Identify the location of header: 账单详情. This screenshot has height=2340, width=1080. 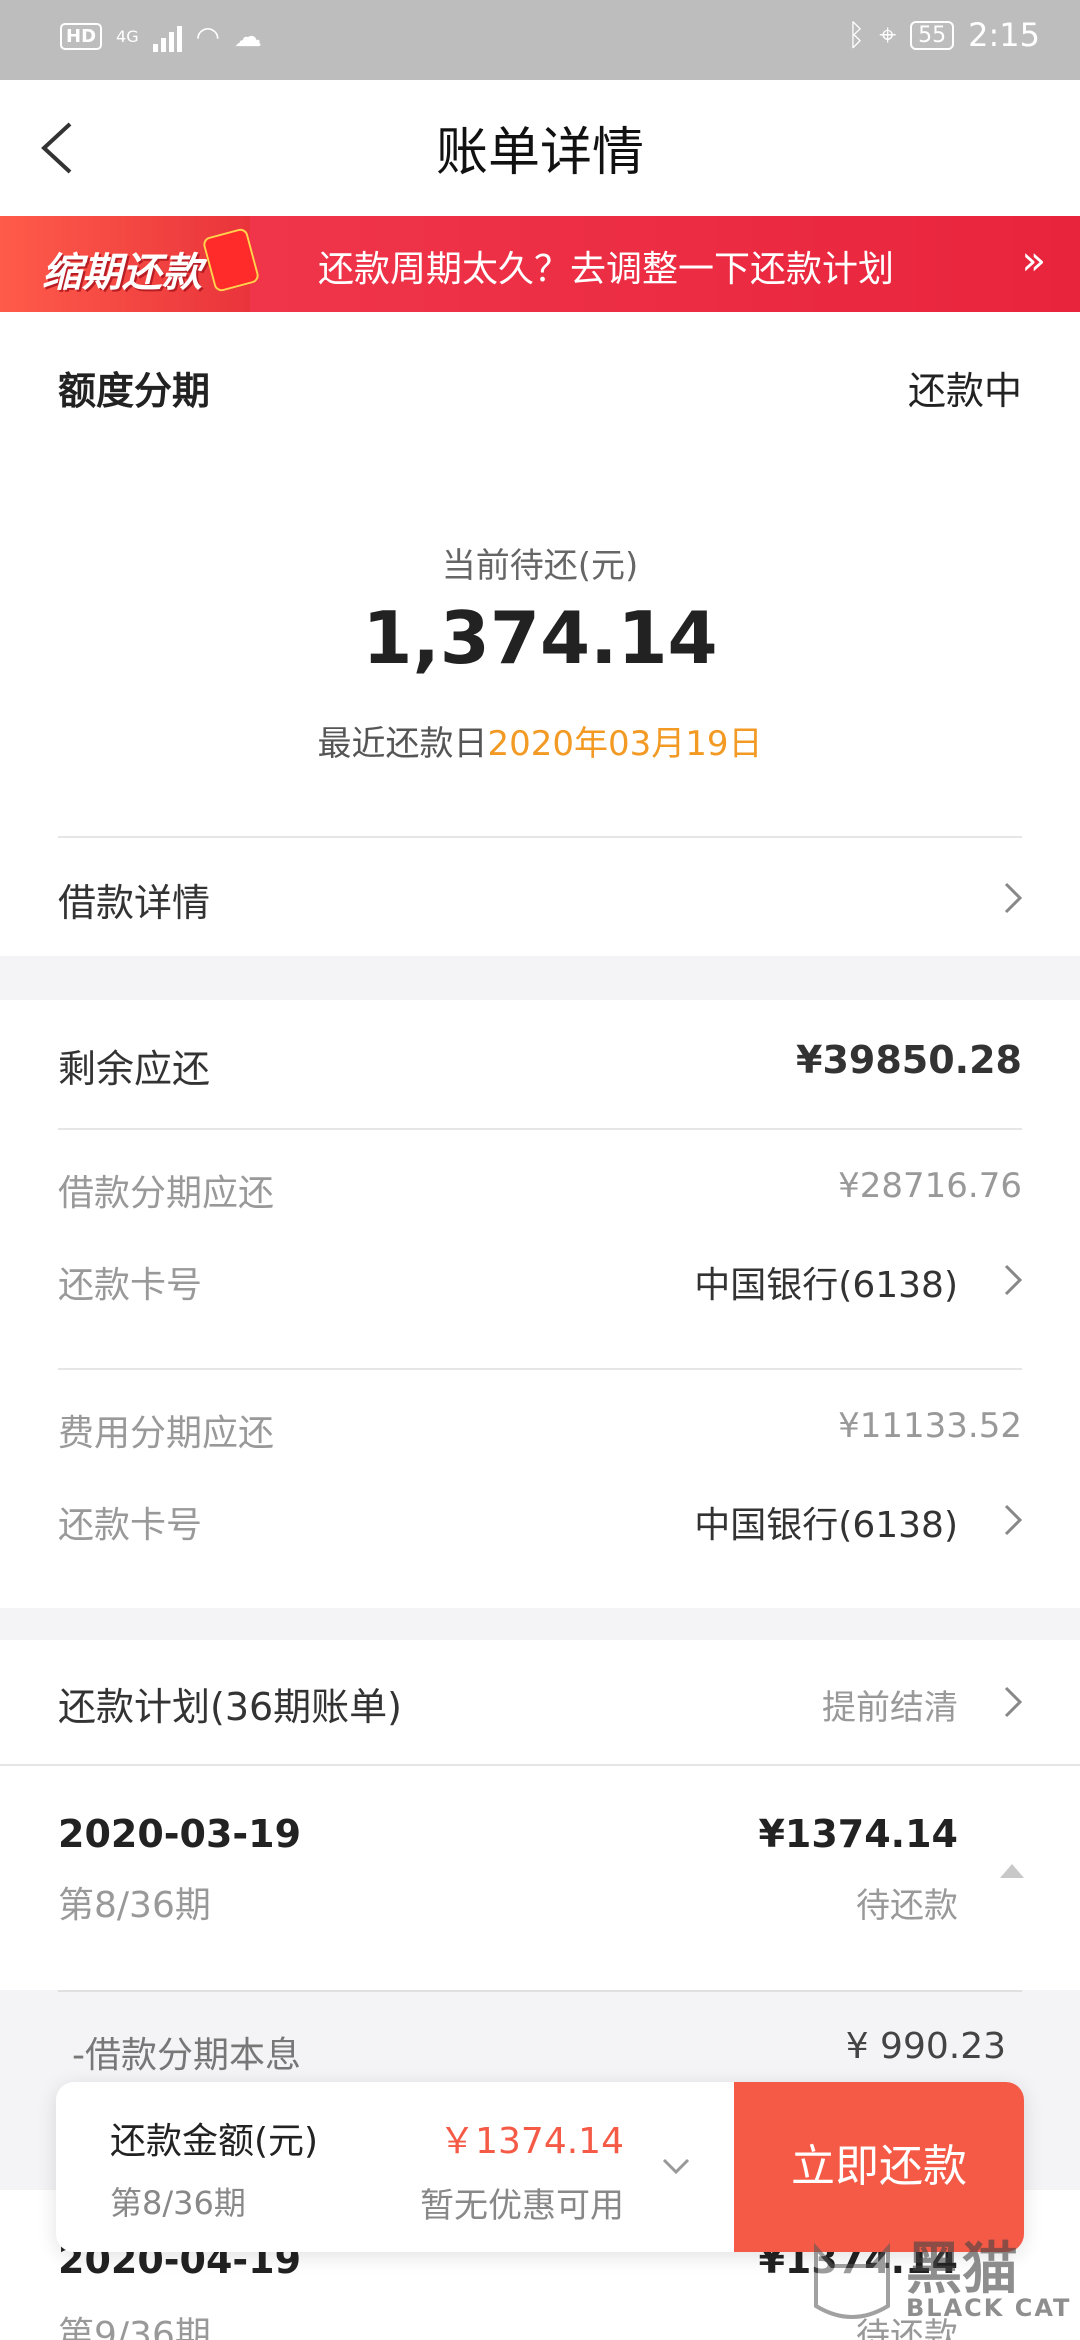
(540, 148).